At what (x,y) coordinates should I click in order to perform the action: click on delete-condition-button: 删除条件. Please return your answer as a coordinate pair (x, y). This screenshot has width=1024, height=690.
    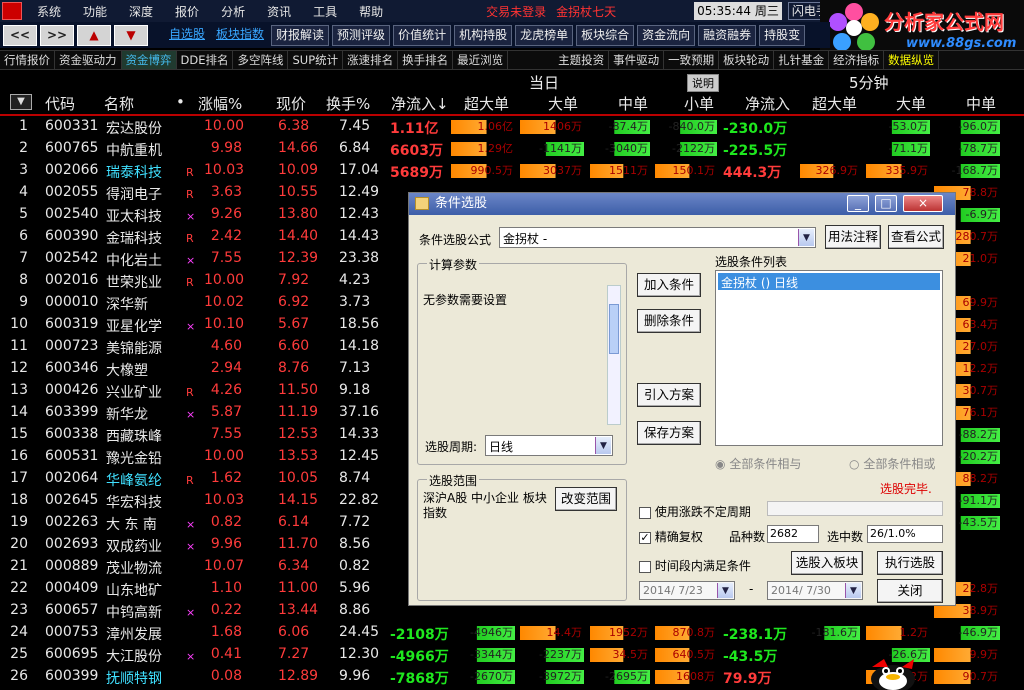
    Looking at the image, I should click on (669, 321).